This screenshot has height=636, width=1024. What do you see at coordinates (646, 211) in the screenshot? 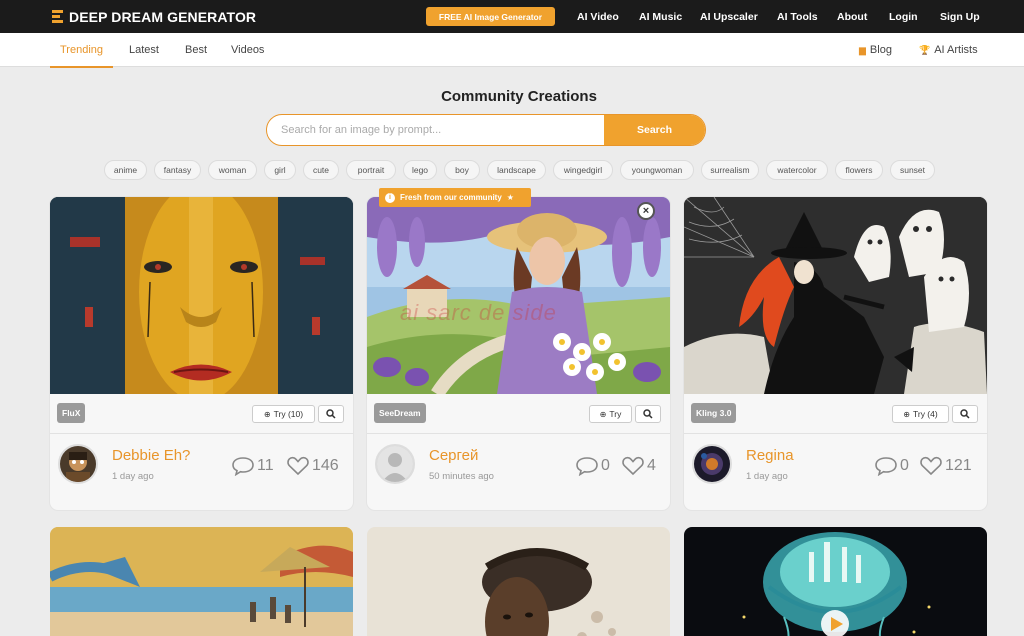
I see `close-icon: ×` at bounding box center [646, 211].